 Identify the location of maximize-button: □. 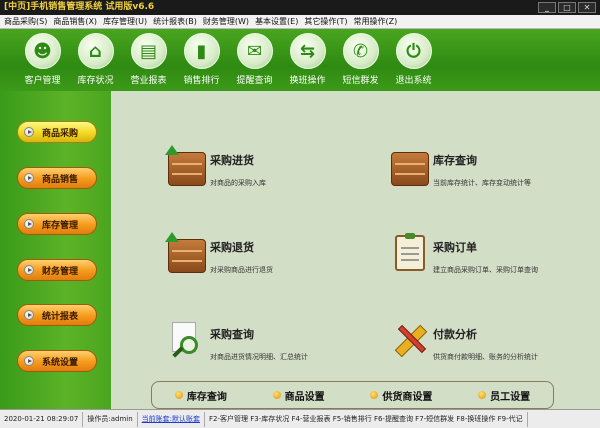
(567, 7).